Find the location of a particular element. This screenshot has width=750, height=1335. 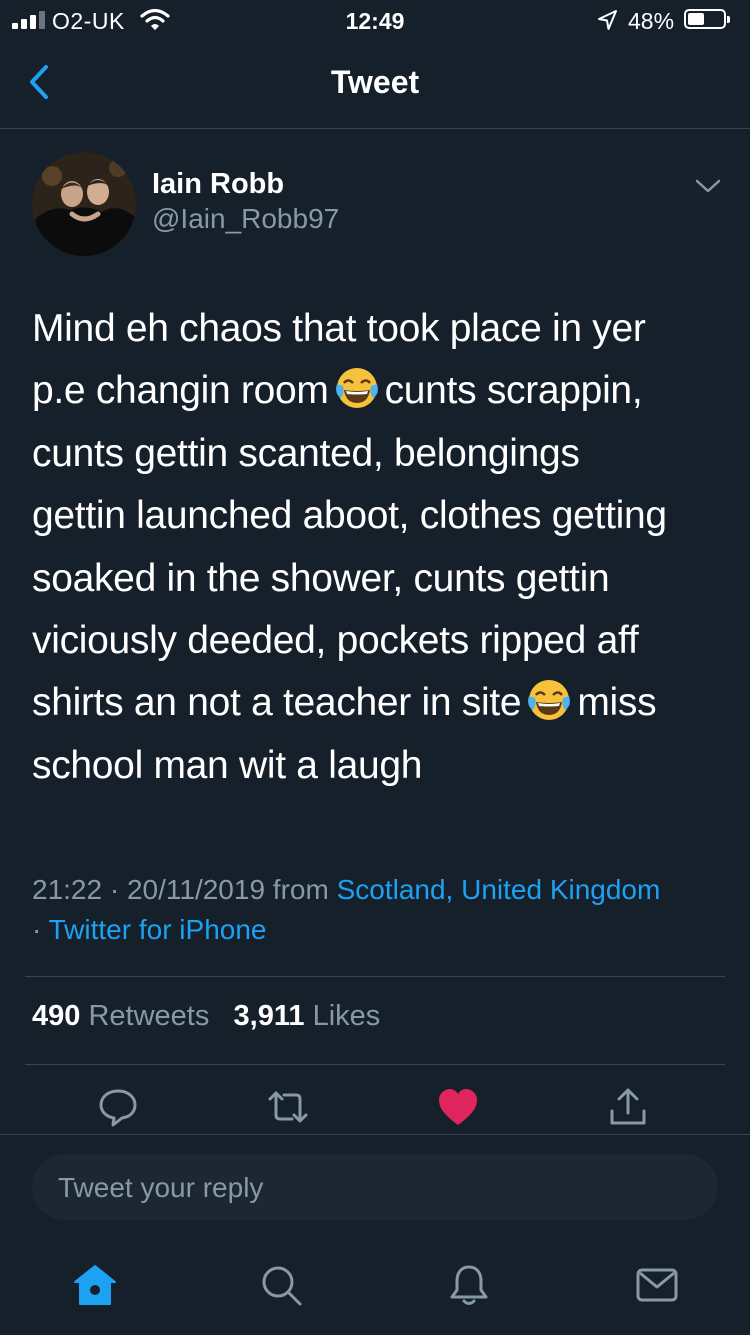

retweets-stat: 490 Retweets is located at coordinates (120, 1016).